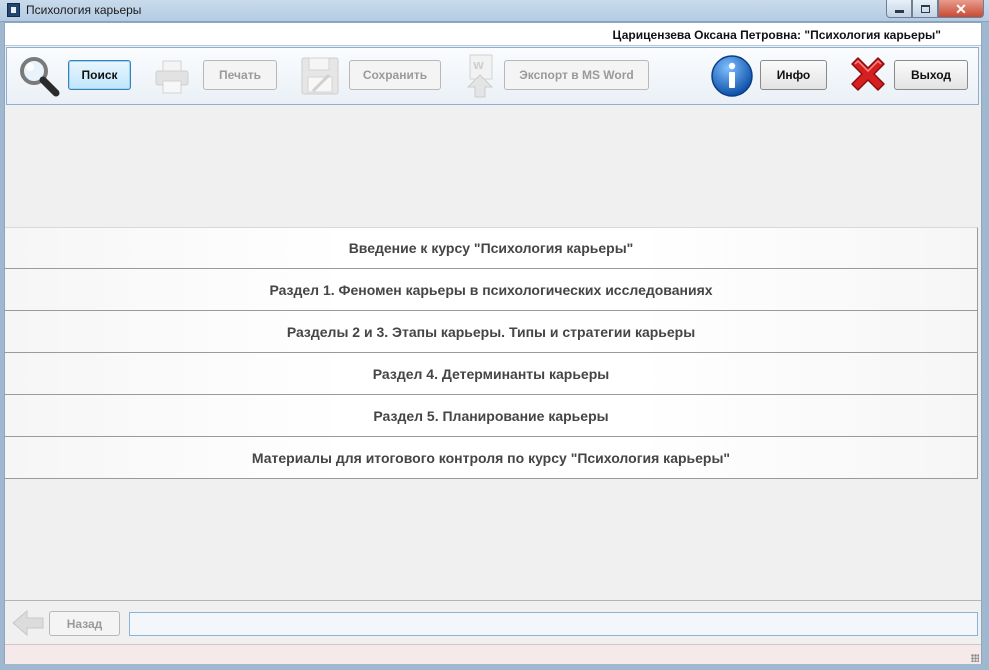  What do you see at coordinates (478, 66) in the screenshot?
I see `svg-text: W` at bounding box center [478, 66].